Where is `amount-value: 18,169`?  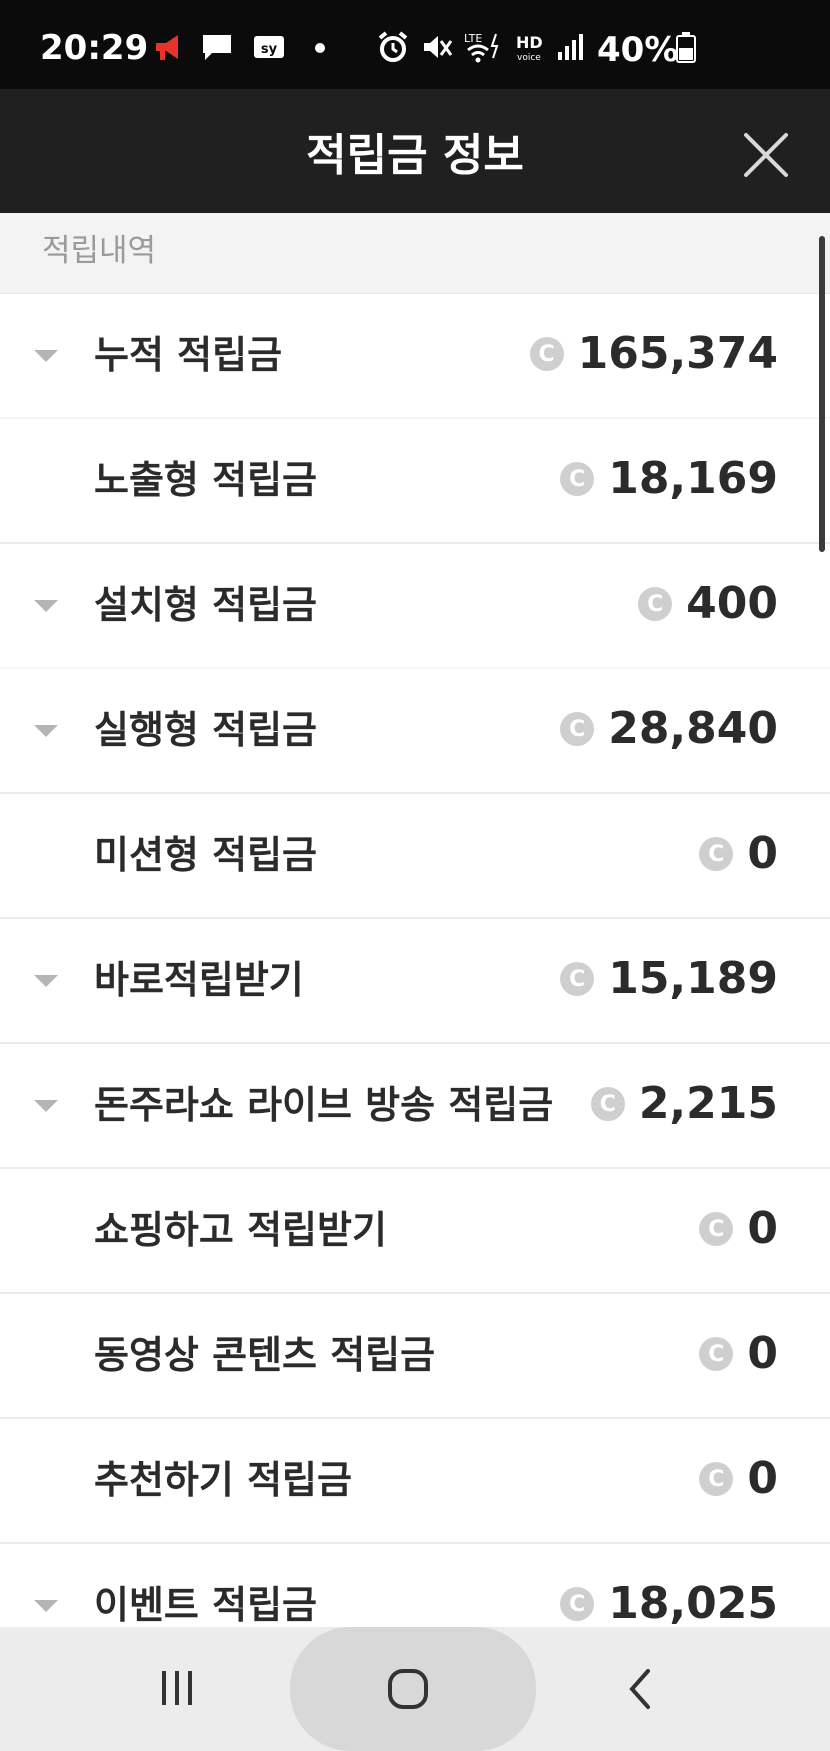 amount-value: 18,169 is located at coordinates (693, 478).